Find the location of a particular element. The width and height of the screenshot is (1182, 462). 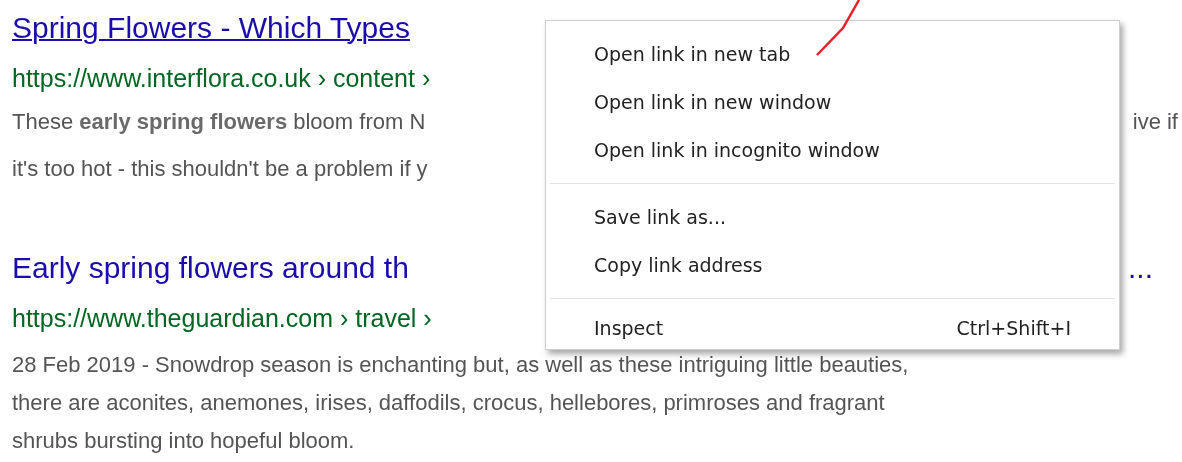

result-title-link: Spring Flowers - Which Types is located at coordinates (211, 28).